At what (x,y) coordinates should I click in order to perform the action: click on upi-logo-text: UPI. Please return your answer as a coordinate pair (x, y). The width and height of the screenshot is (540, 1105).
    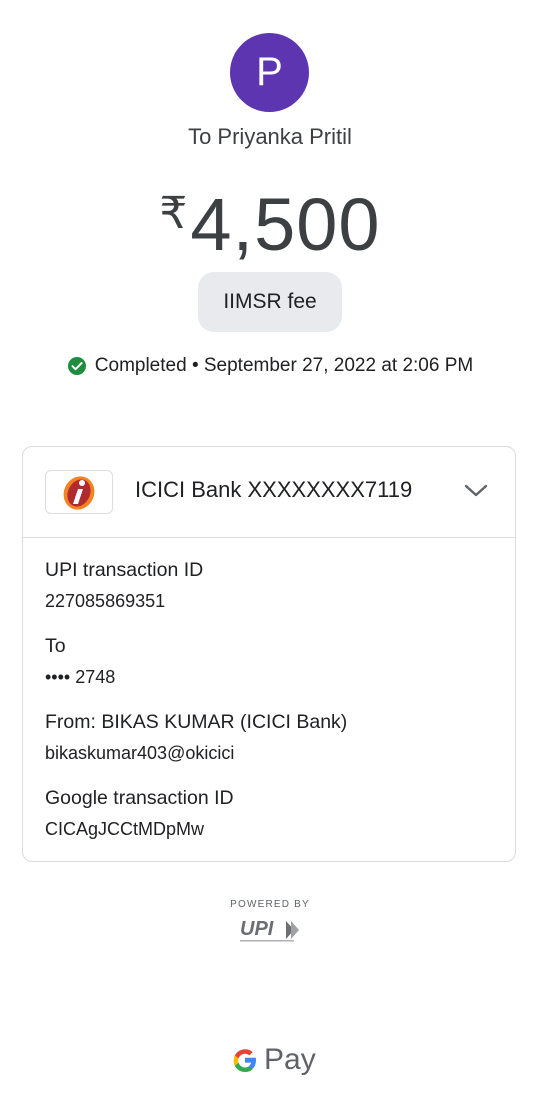
    Looking at the image, I should click on (257, 929).